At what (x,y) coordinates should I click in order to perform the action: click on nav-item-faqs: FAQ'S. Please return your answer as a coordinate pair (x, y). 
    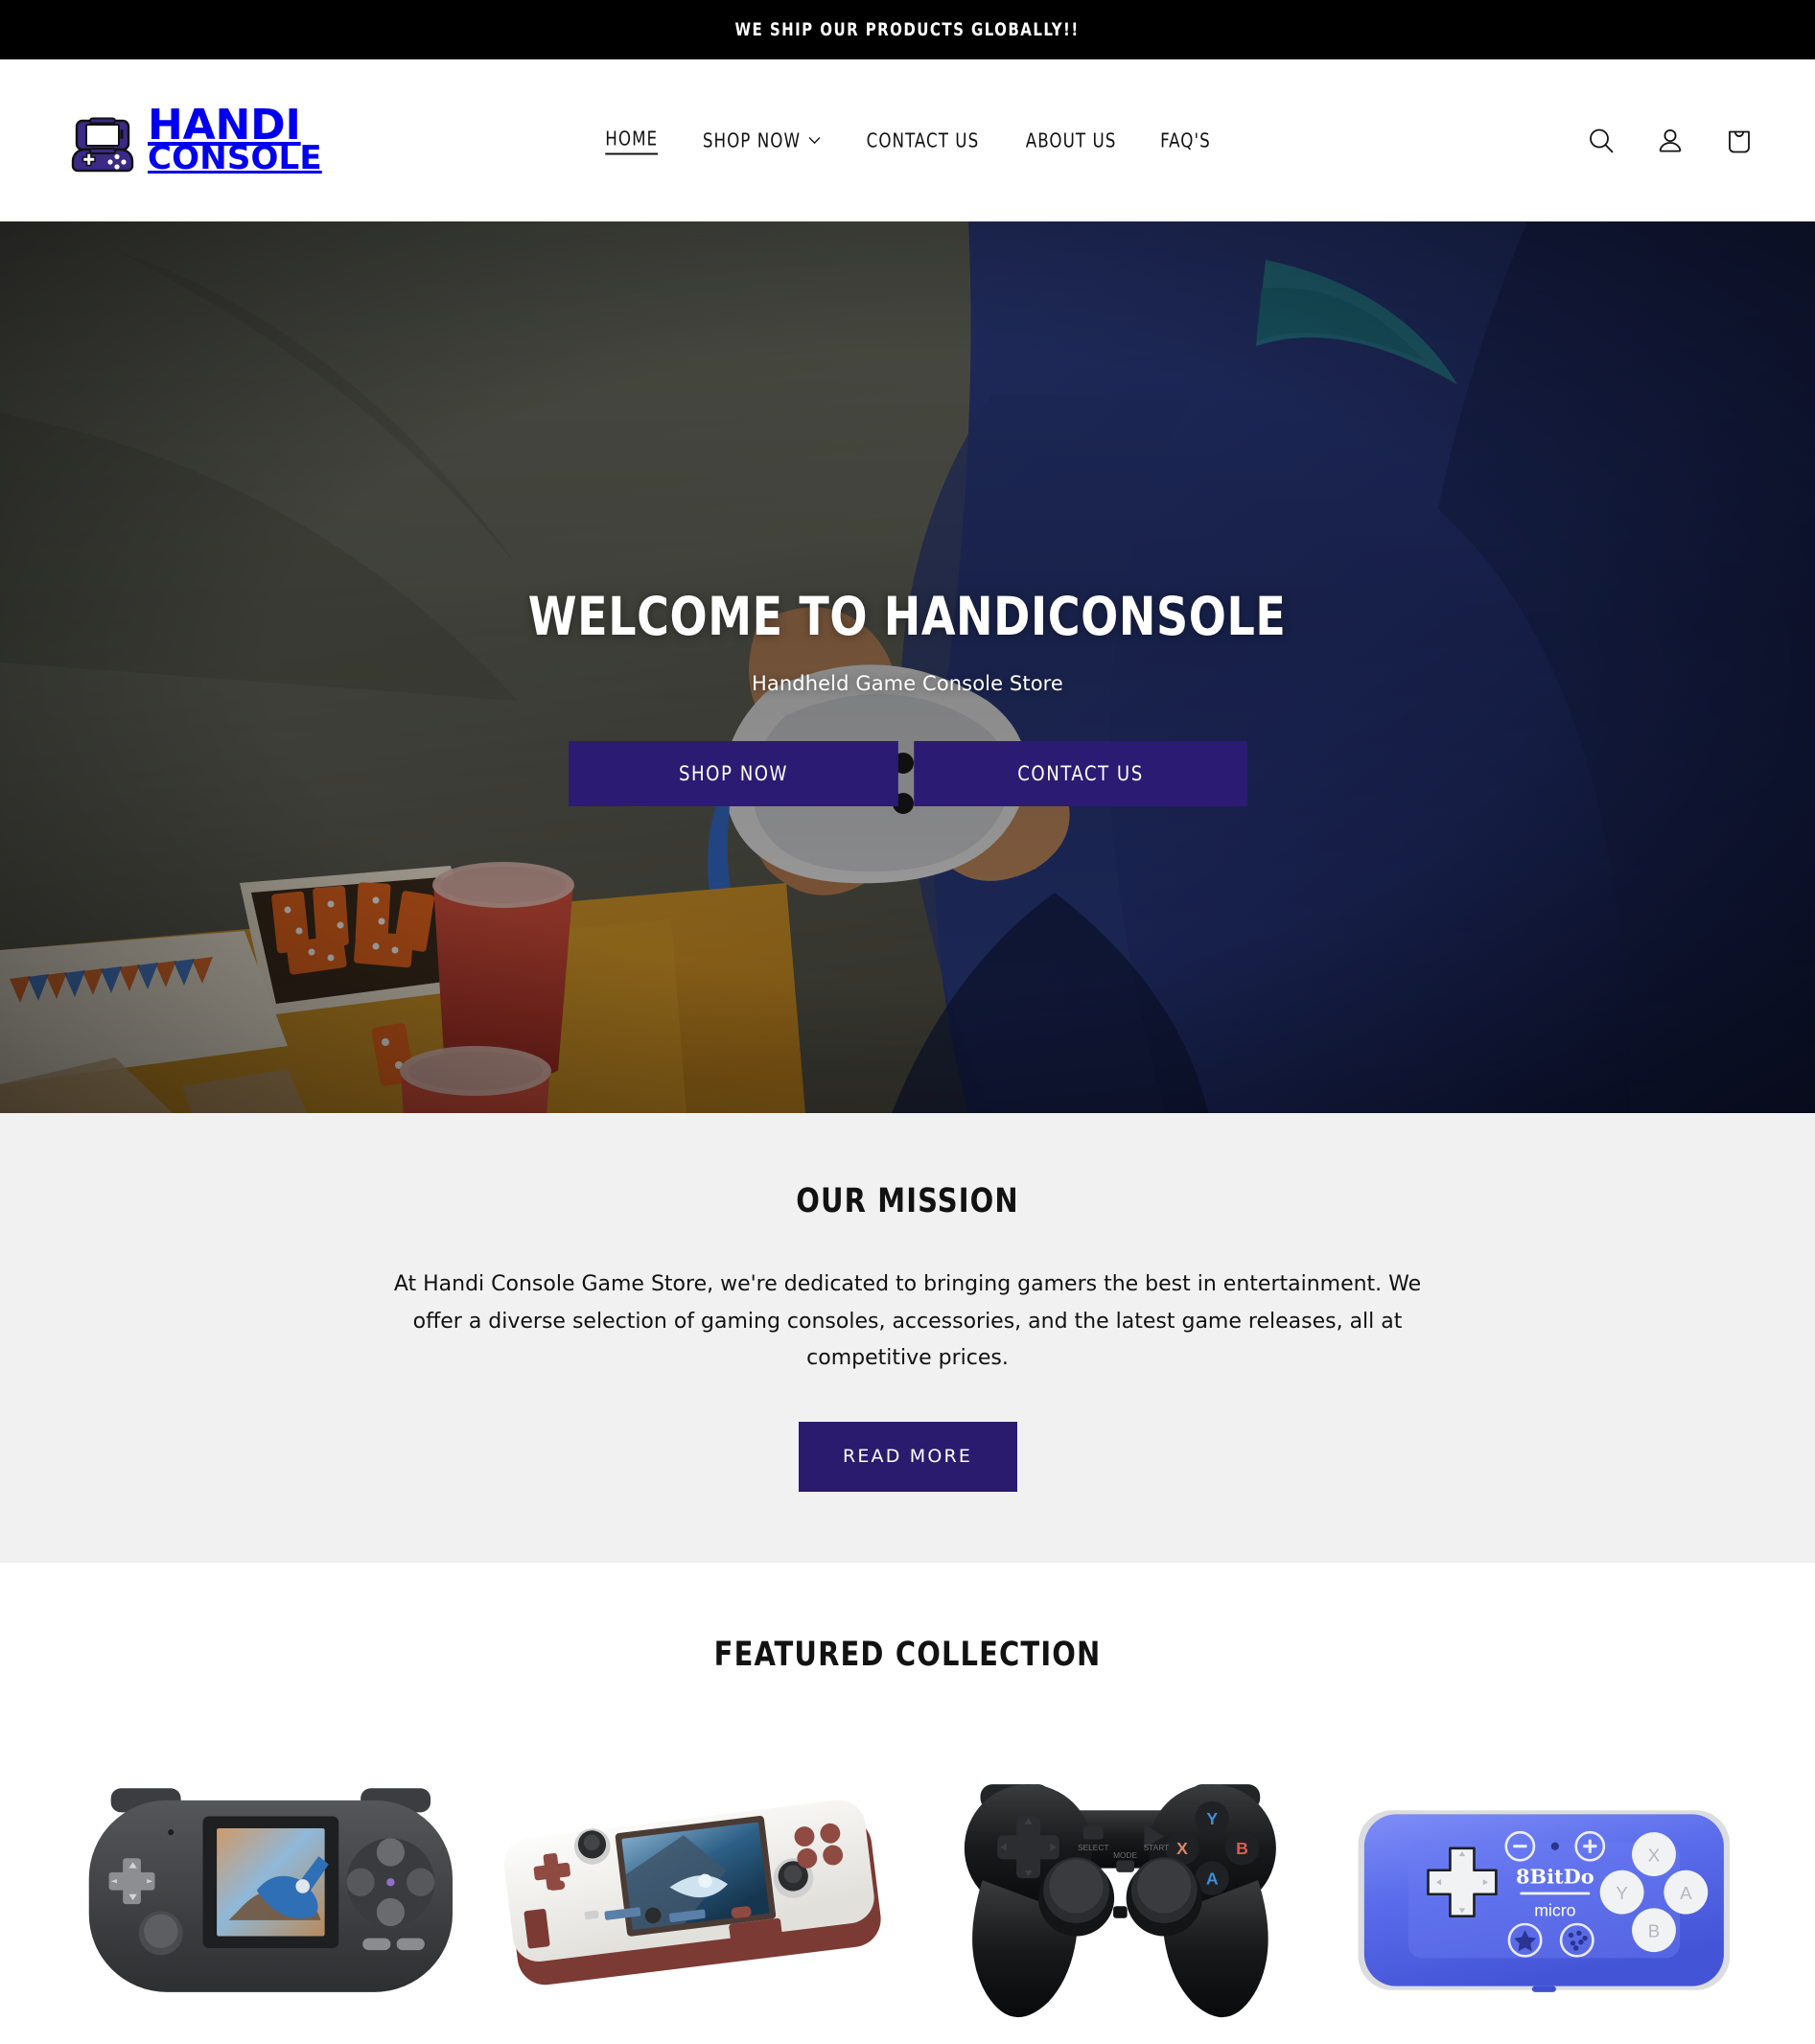
    Looking at the image, I should click on (1185, 141).